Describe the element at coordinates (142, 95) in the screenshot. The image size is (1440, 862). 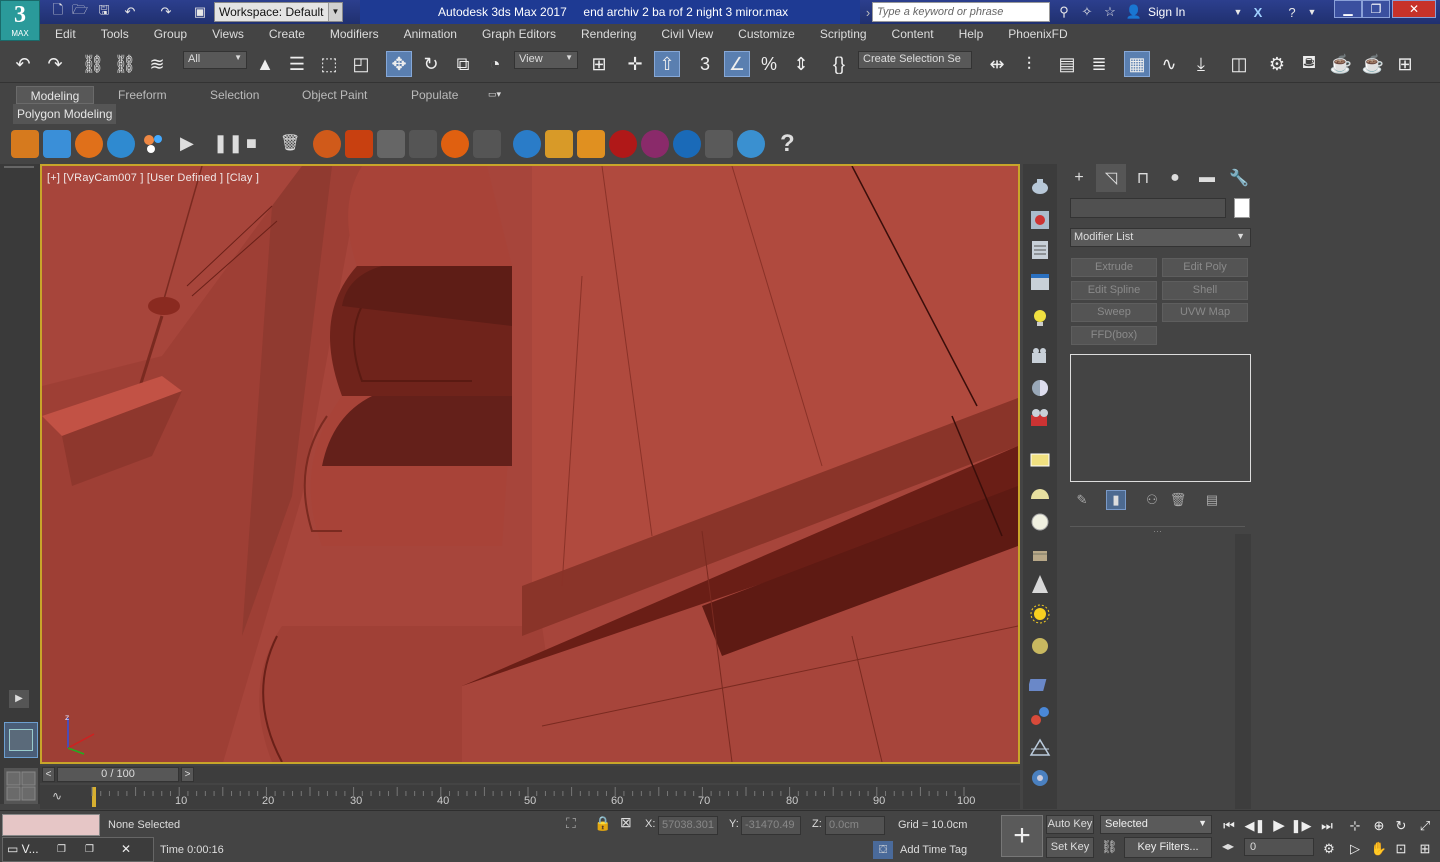
I see `tab-freeform: Freeform` at that location.